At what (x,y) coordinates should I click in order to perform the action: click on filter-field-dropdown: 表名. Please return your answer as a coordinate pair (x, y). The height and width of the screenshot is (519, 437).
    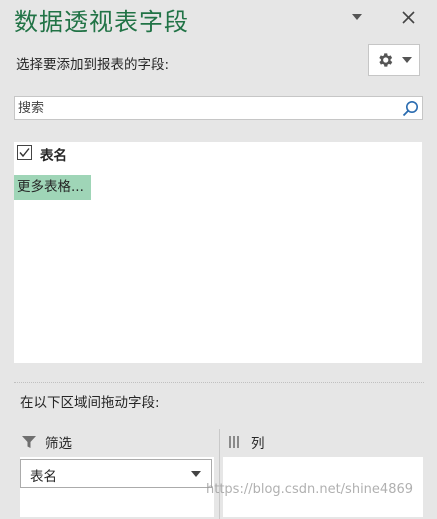
    Looking at the image, I should click on (116, 473).